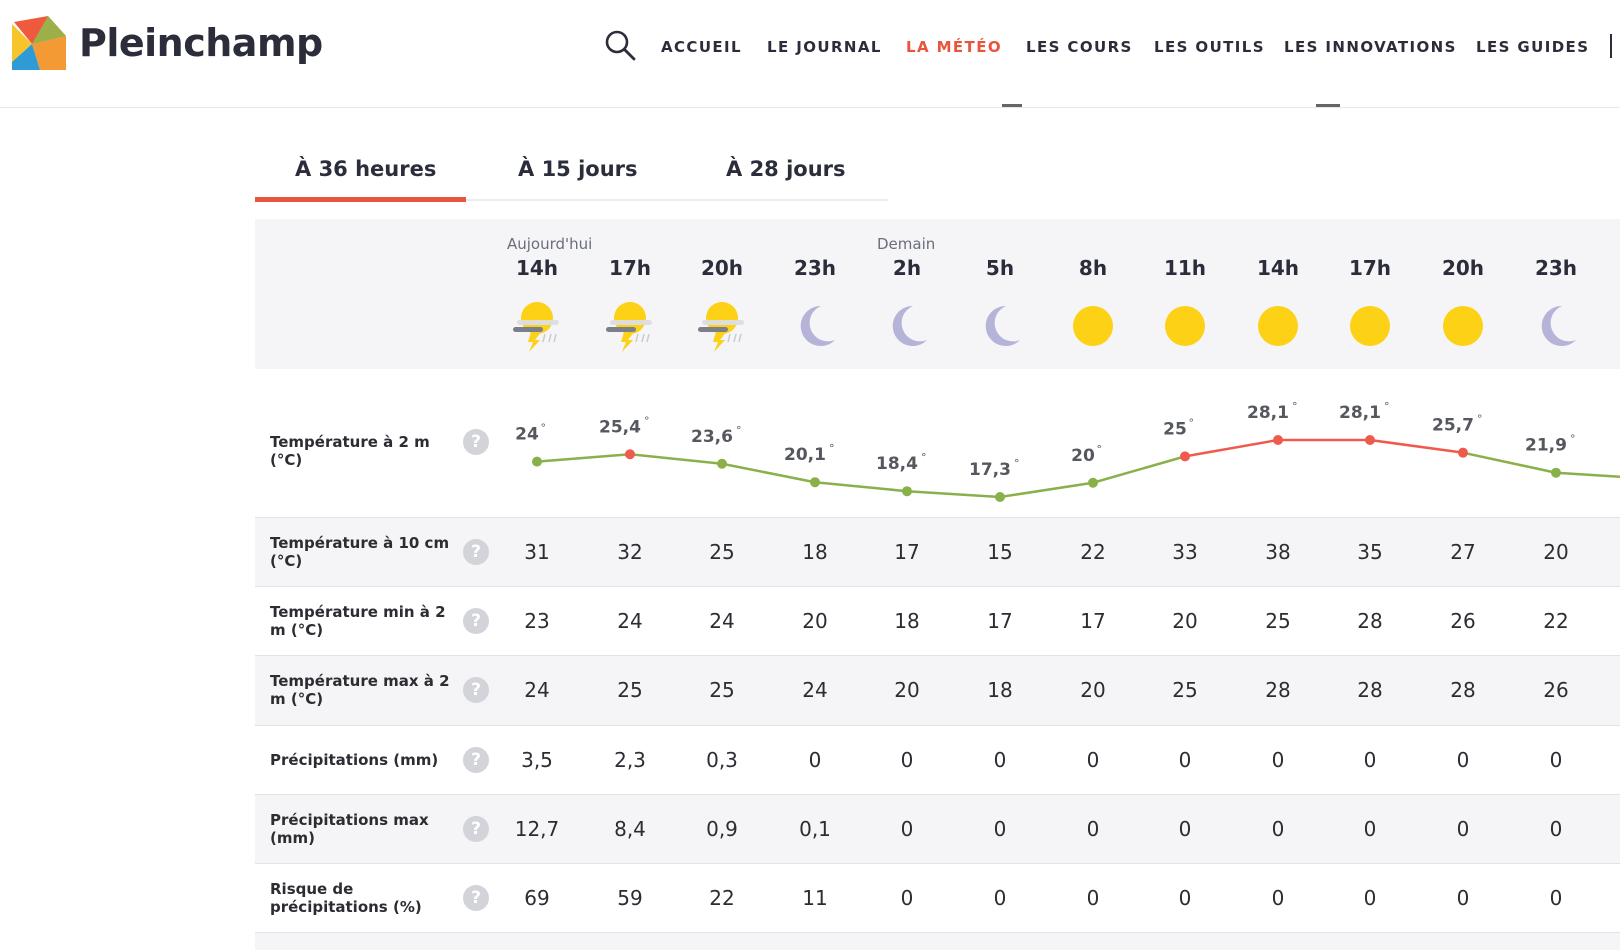 Image resolution: width=1620 pixels, height=950 pixels. What do you see at coordinates (630, 552) in the screenshot?
I see `table-cell: 32` at bounding box center [630, 552].